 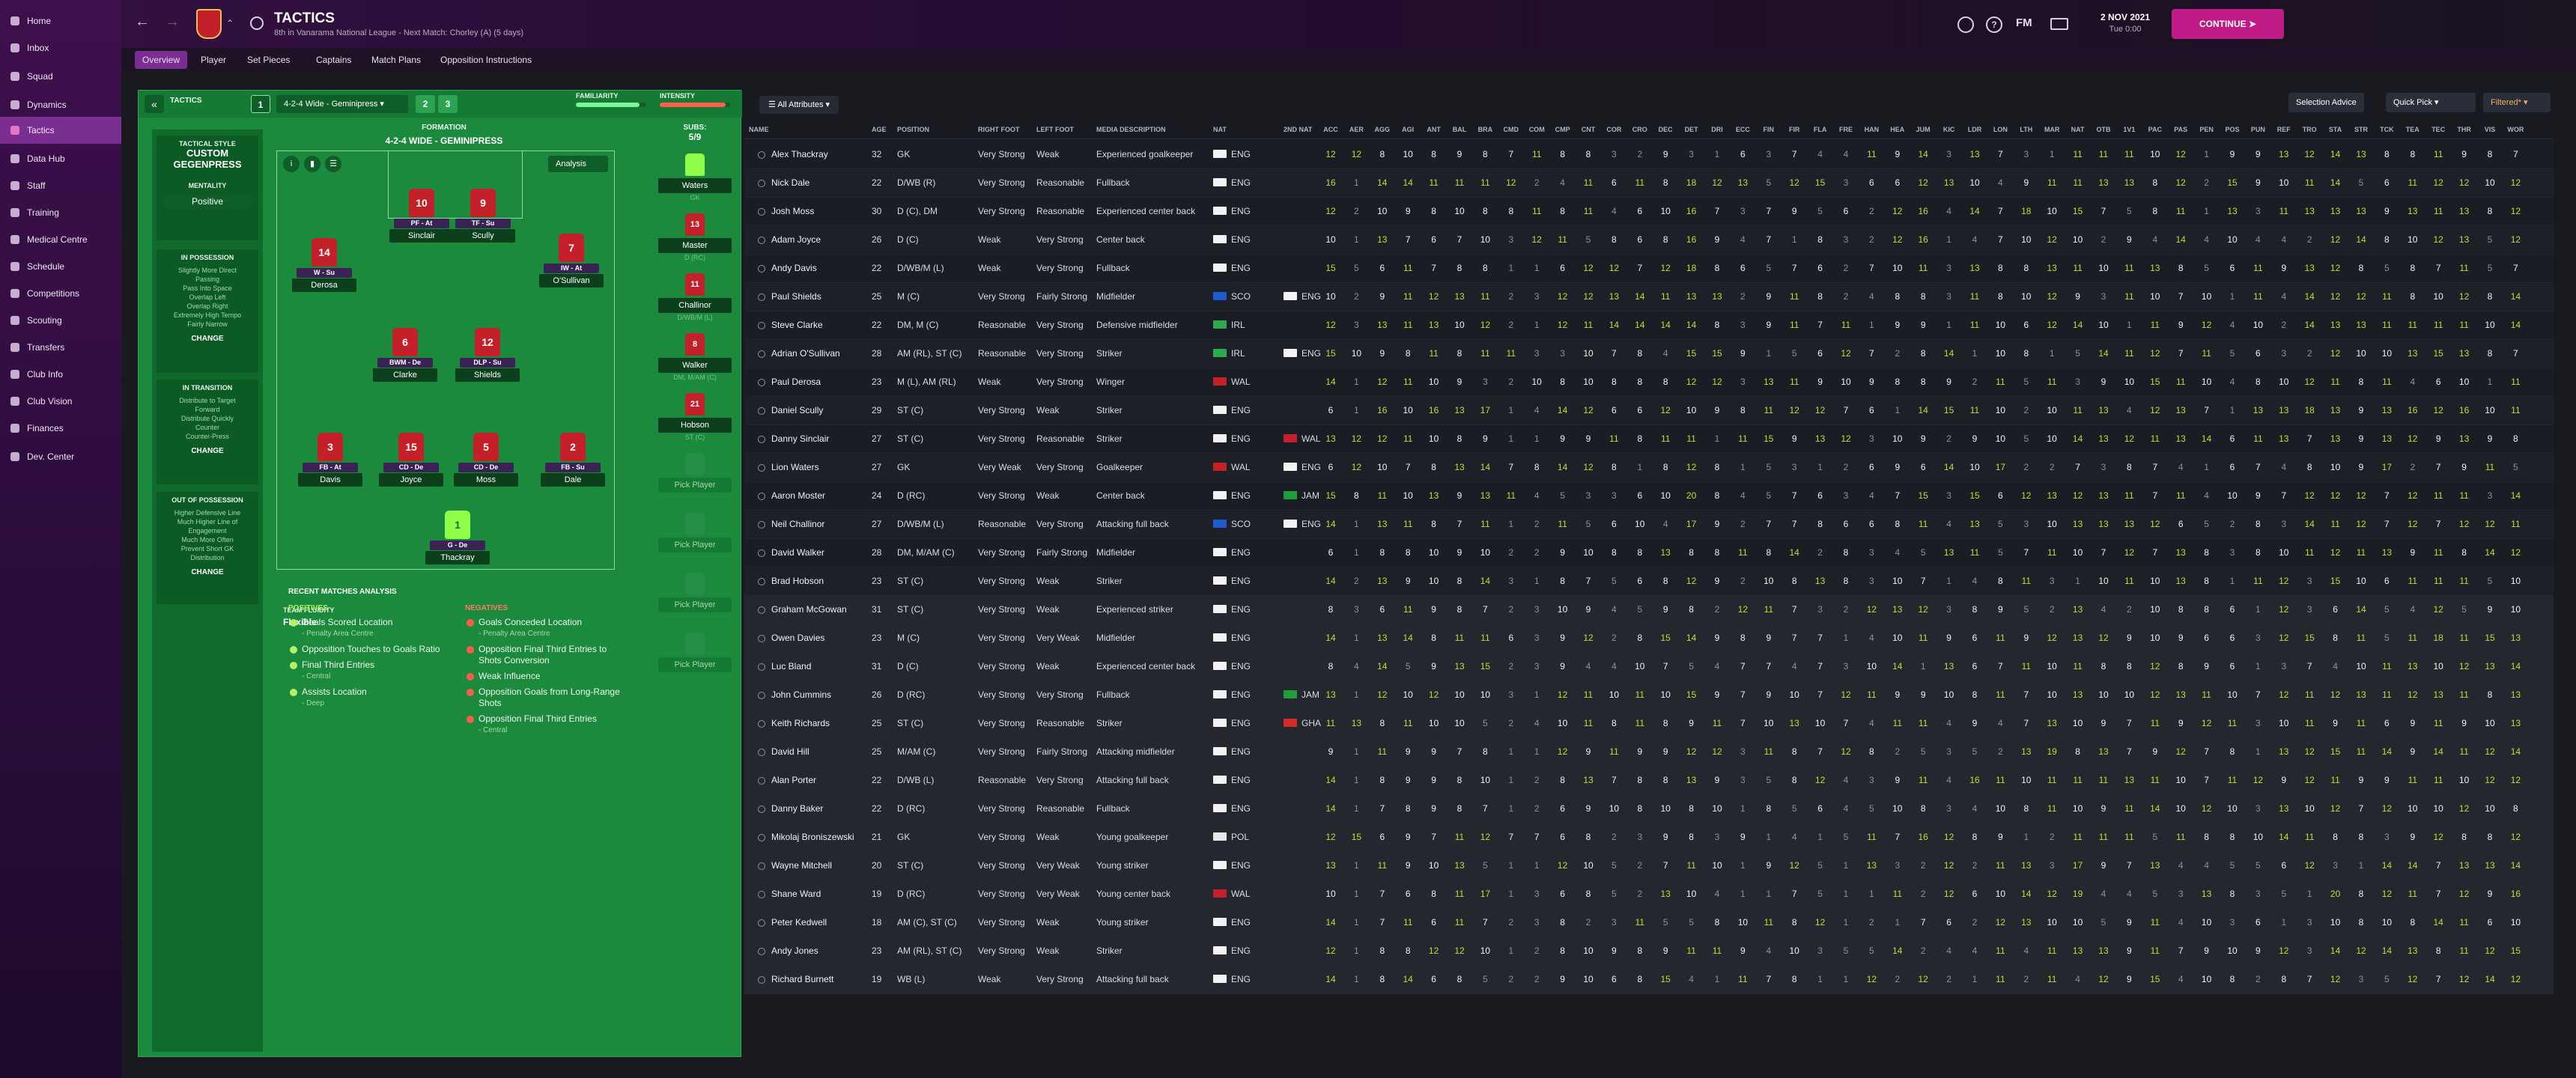 I want to click on tactical-style-value: CUSTOM GEGENPRESS, so click(x=207, y=158).